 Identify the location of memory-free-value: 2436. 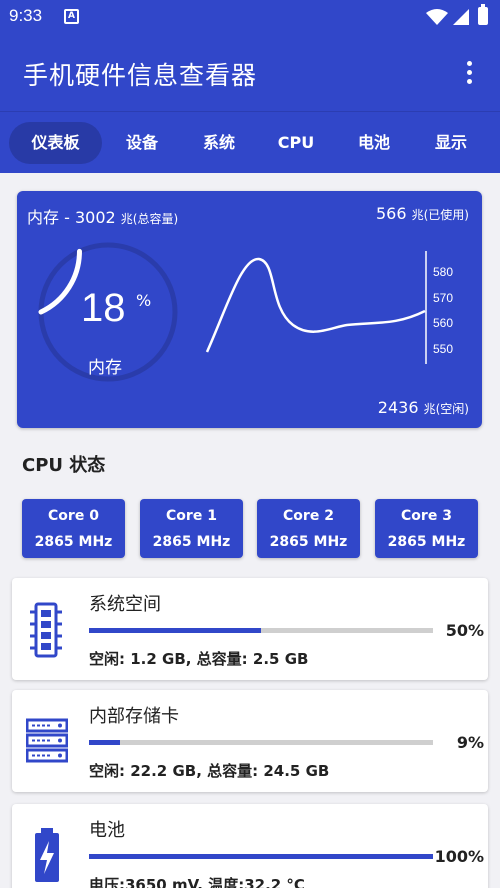
(398, 407).